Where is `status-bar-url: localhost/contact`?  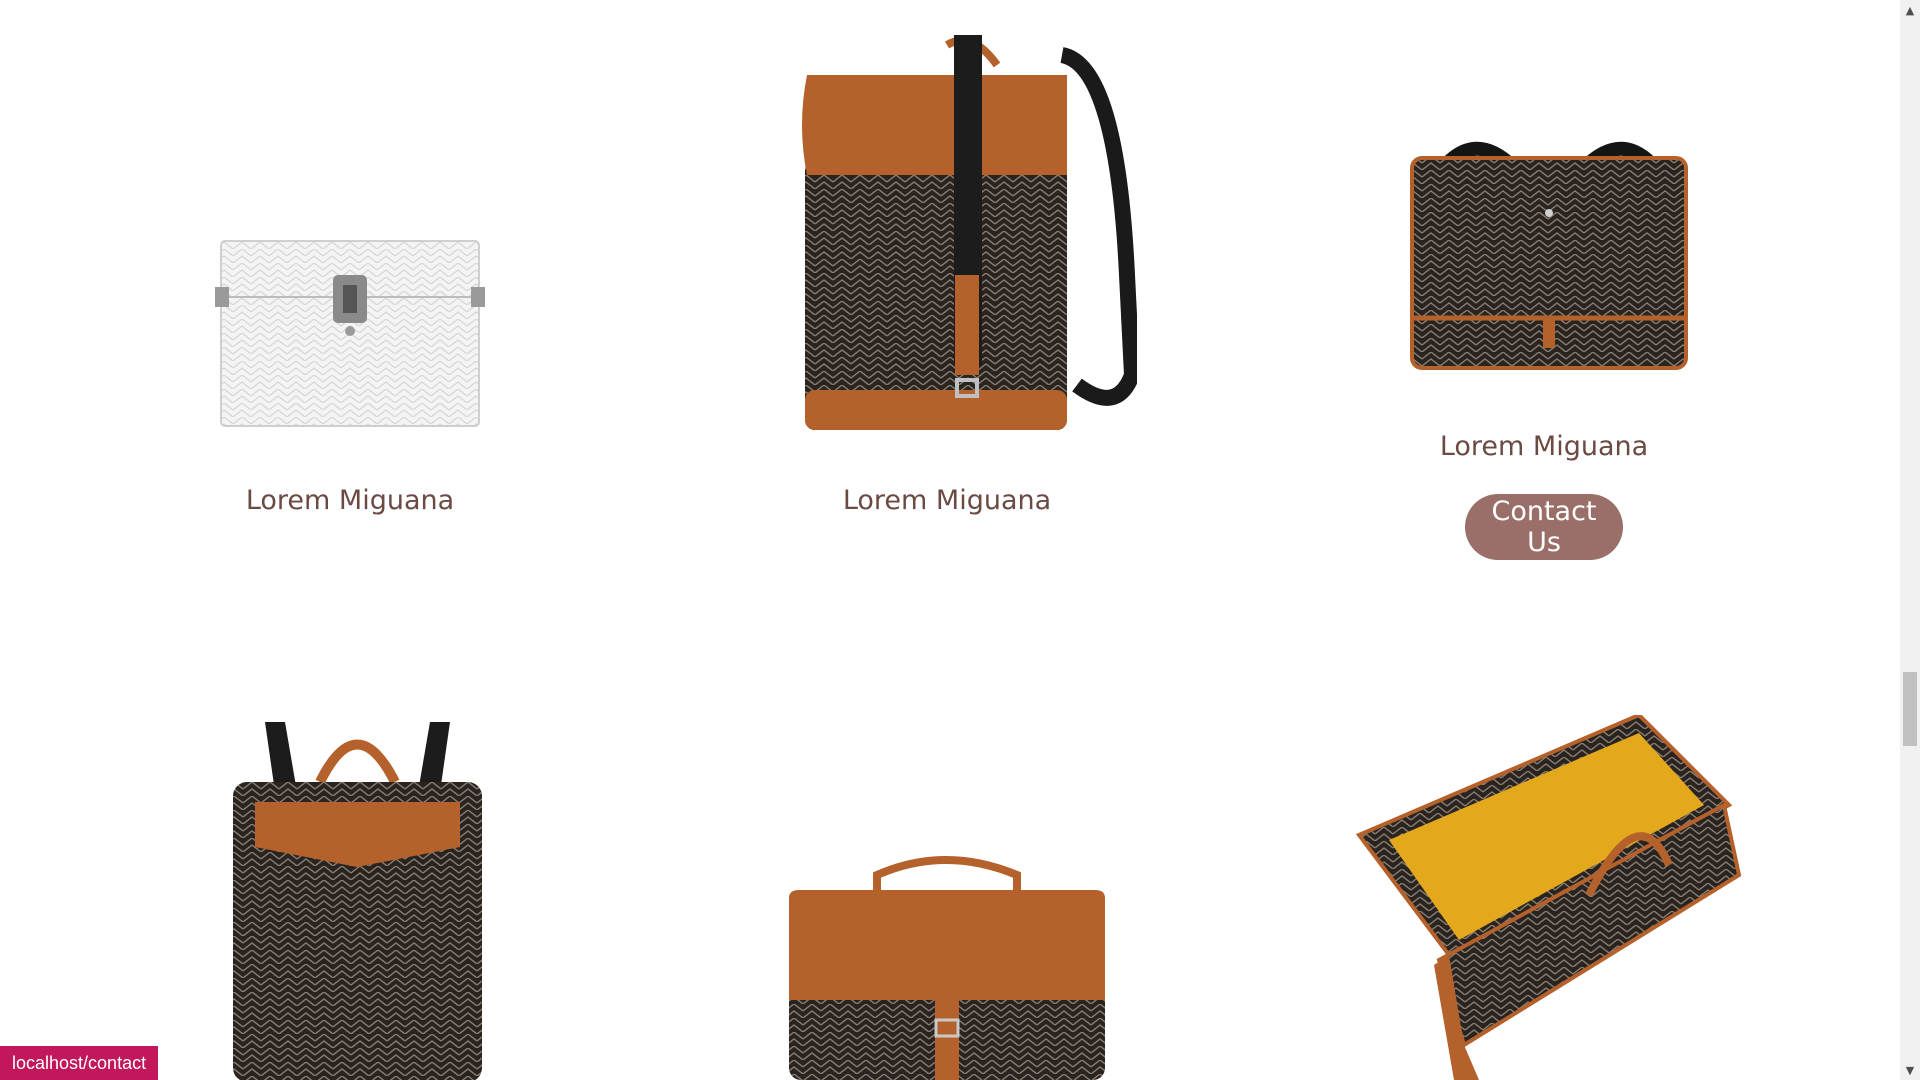
status-bar-url: localhost/contact is located at coordinates (79, 1063).